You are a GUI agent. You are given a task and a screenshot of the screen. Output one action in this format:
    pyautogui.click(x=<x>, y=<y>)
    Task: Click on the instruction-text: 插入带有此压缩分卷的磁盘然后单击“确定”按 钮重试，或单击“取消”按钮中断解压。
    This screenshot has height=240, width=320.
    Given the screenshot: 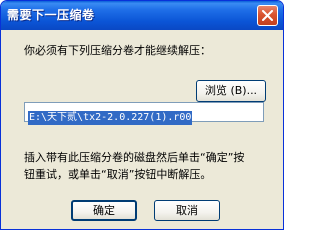 What is the action you would take?
    pyautogui.click(x=150, y=166)
    